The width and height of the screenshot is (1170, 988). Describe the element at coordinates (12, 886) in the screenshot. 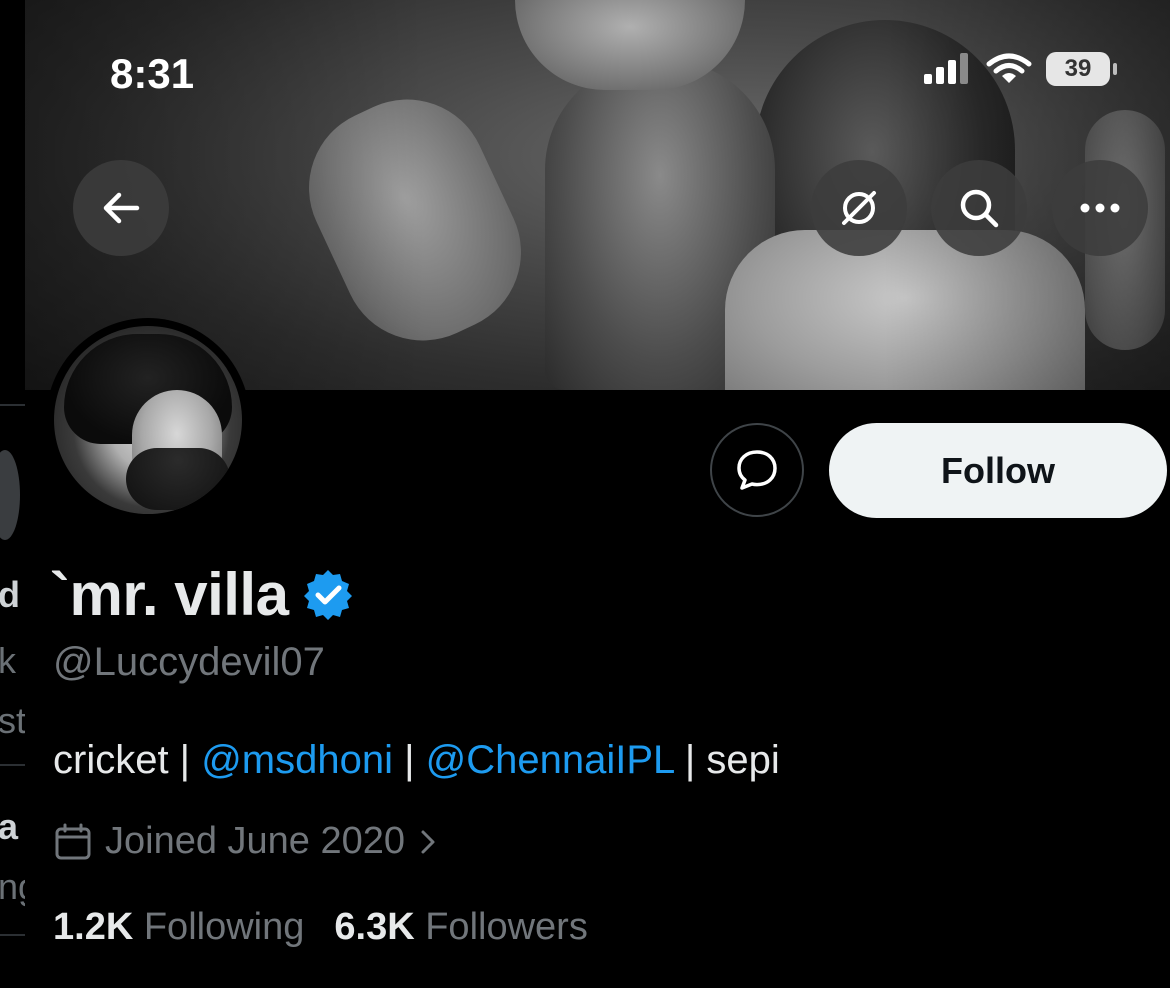

I see `partial-text: ng` at that location.